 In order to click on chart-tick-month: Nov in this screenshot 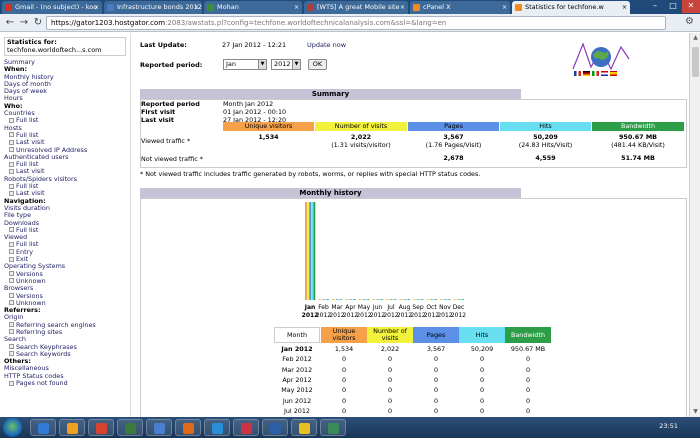, I will do `click(445, 307)`.